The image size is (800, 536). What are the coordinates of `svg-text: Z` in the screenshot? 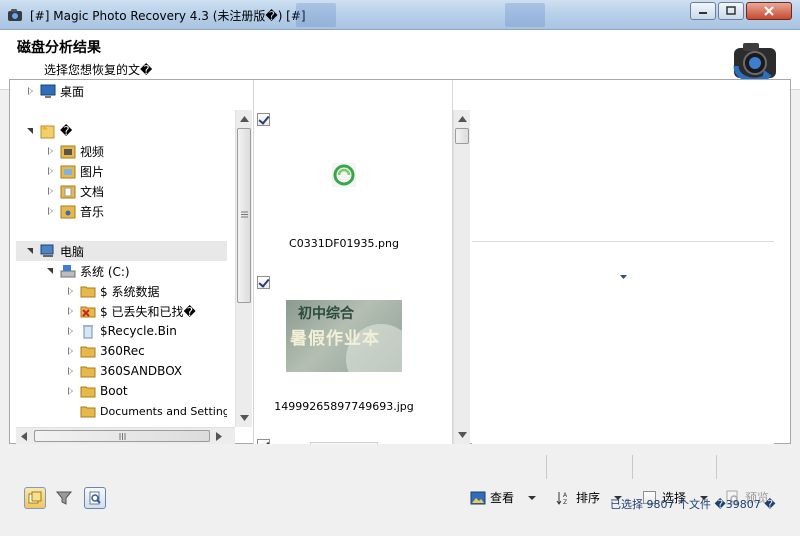 It's located at (565, 502).